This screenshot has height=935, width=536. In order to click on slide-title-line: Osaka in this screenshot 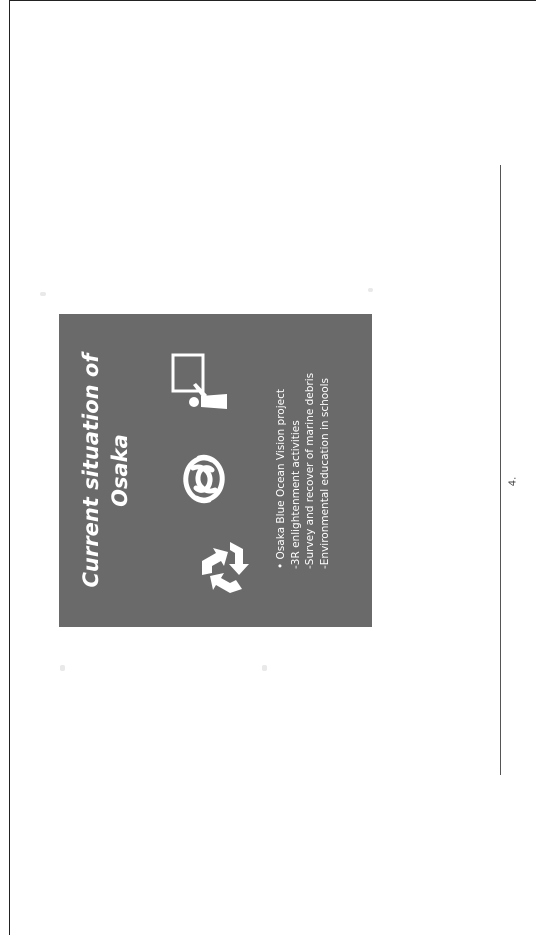, I will do `click(120, 470)`.